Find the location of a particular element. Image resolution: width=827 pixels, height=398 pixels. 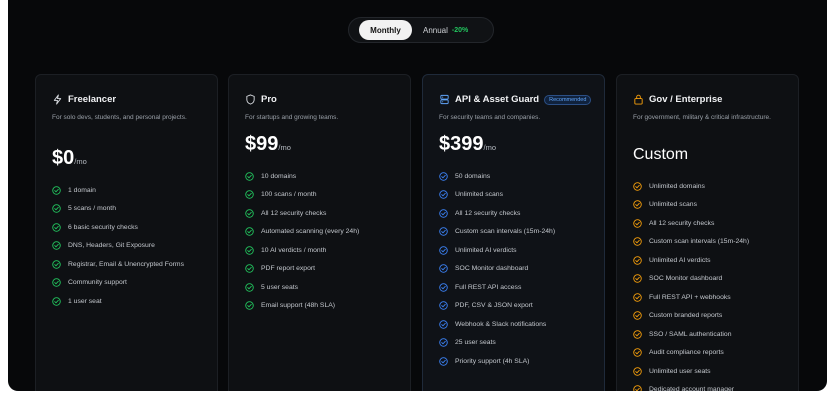

feature-label: Email support (48h SLA) is located at coordinates (298, 306).